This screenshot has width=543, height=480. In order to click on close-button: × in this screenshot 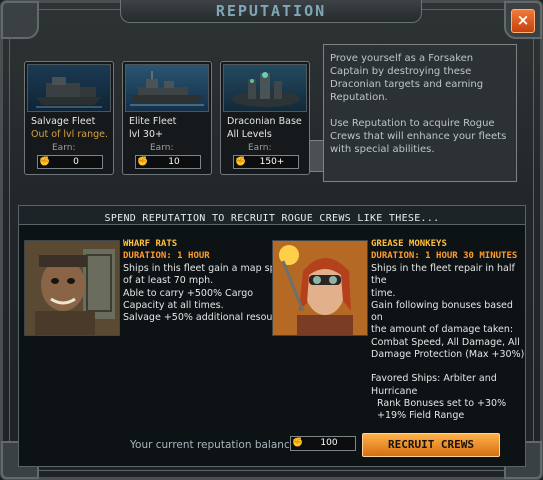, I will do `click(523, 21)`.